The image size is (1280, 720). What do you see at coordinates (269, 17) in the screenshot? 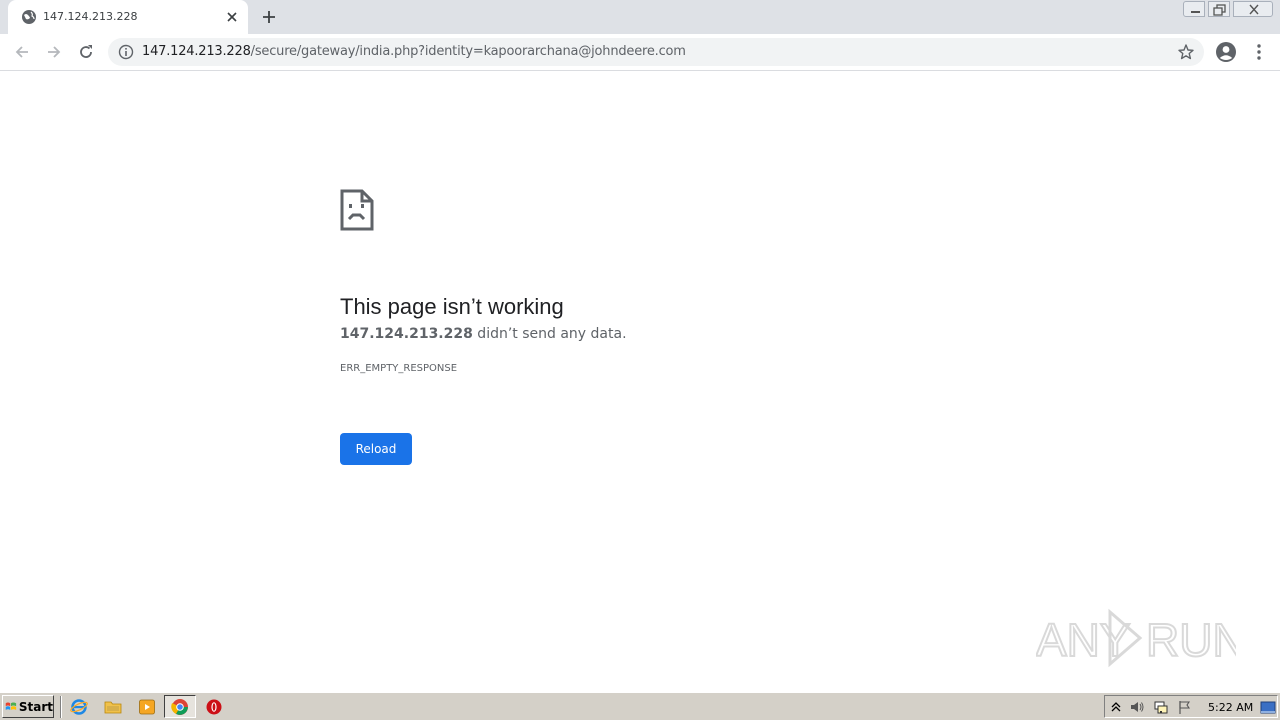
I see `new-tab-icon` at bounding box center [269, 17].